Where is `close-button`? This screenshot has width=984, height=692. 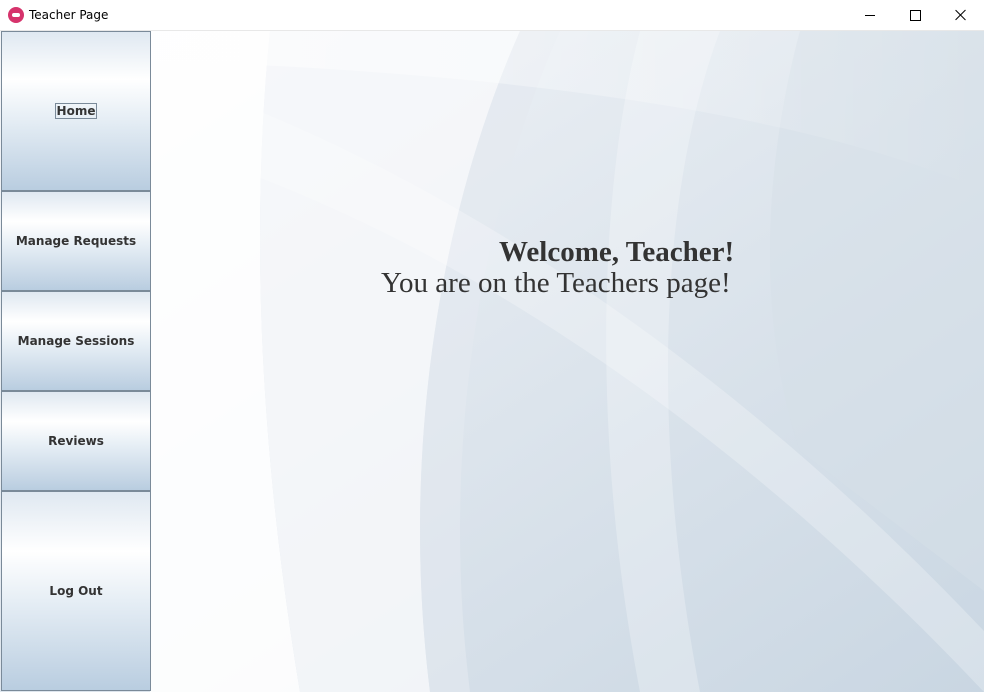 close-button is located at coordinates (961, 15).